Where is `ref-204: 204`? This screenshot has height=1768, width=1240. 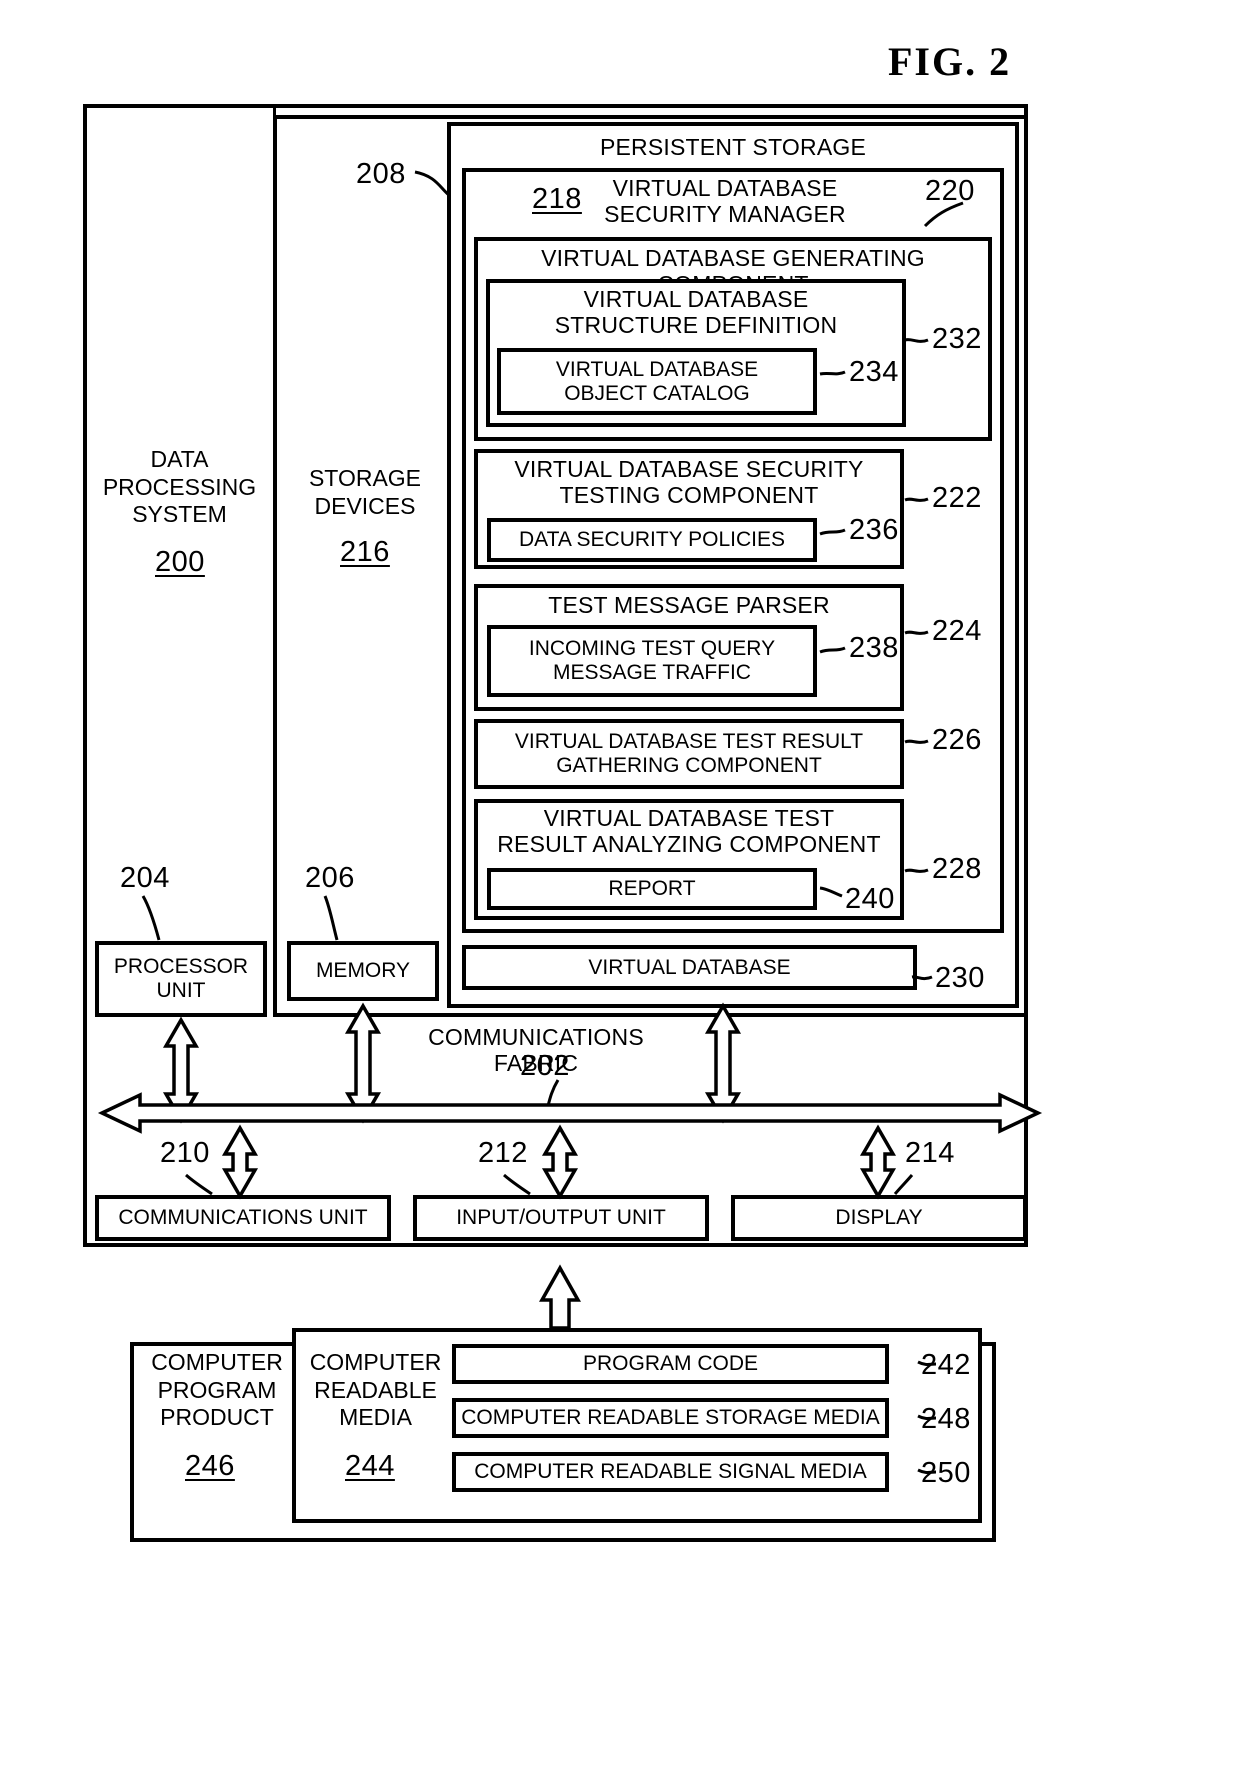 ref-204: 204 is located at coordinates (145, 878).